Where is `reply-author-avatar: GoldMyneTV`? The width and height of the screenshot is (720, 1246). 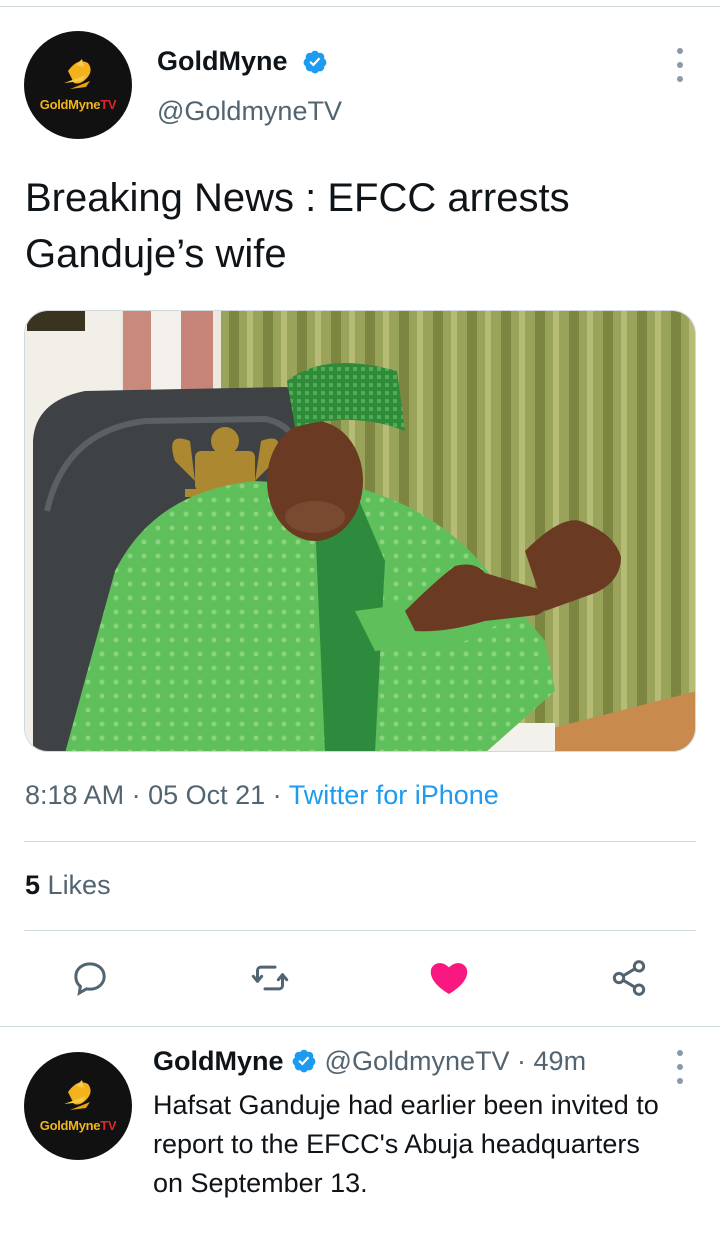 reply-author-avatar: GoldMyneTV is located at coordinates (78, 1106).